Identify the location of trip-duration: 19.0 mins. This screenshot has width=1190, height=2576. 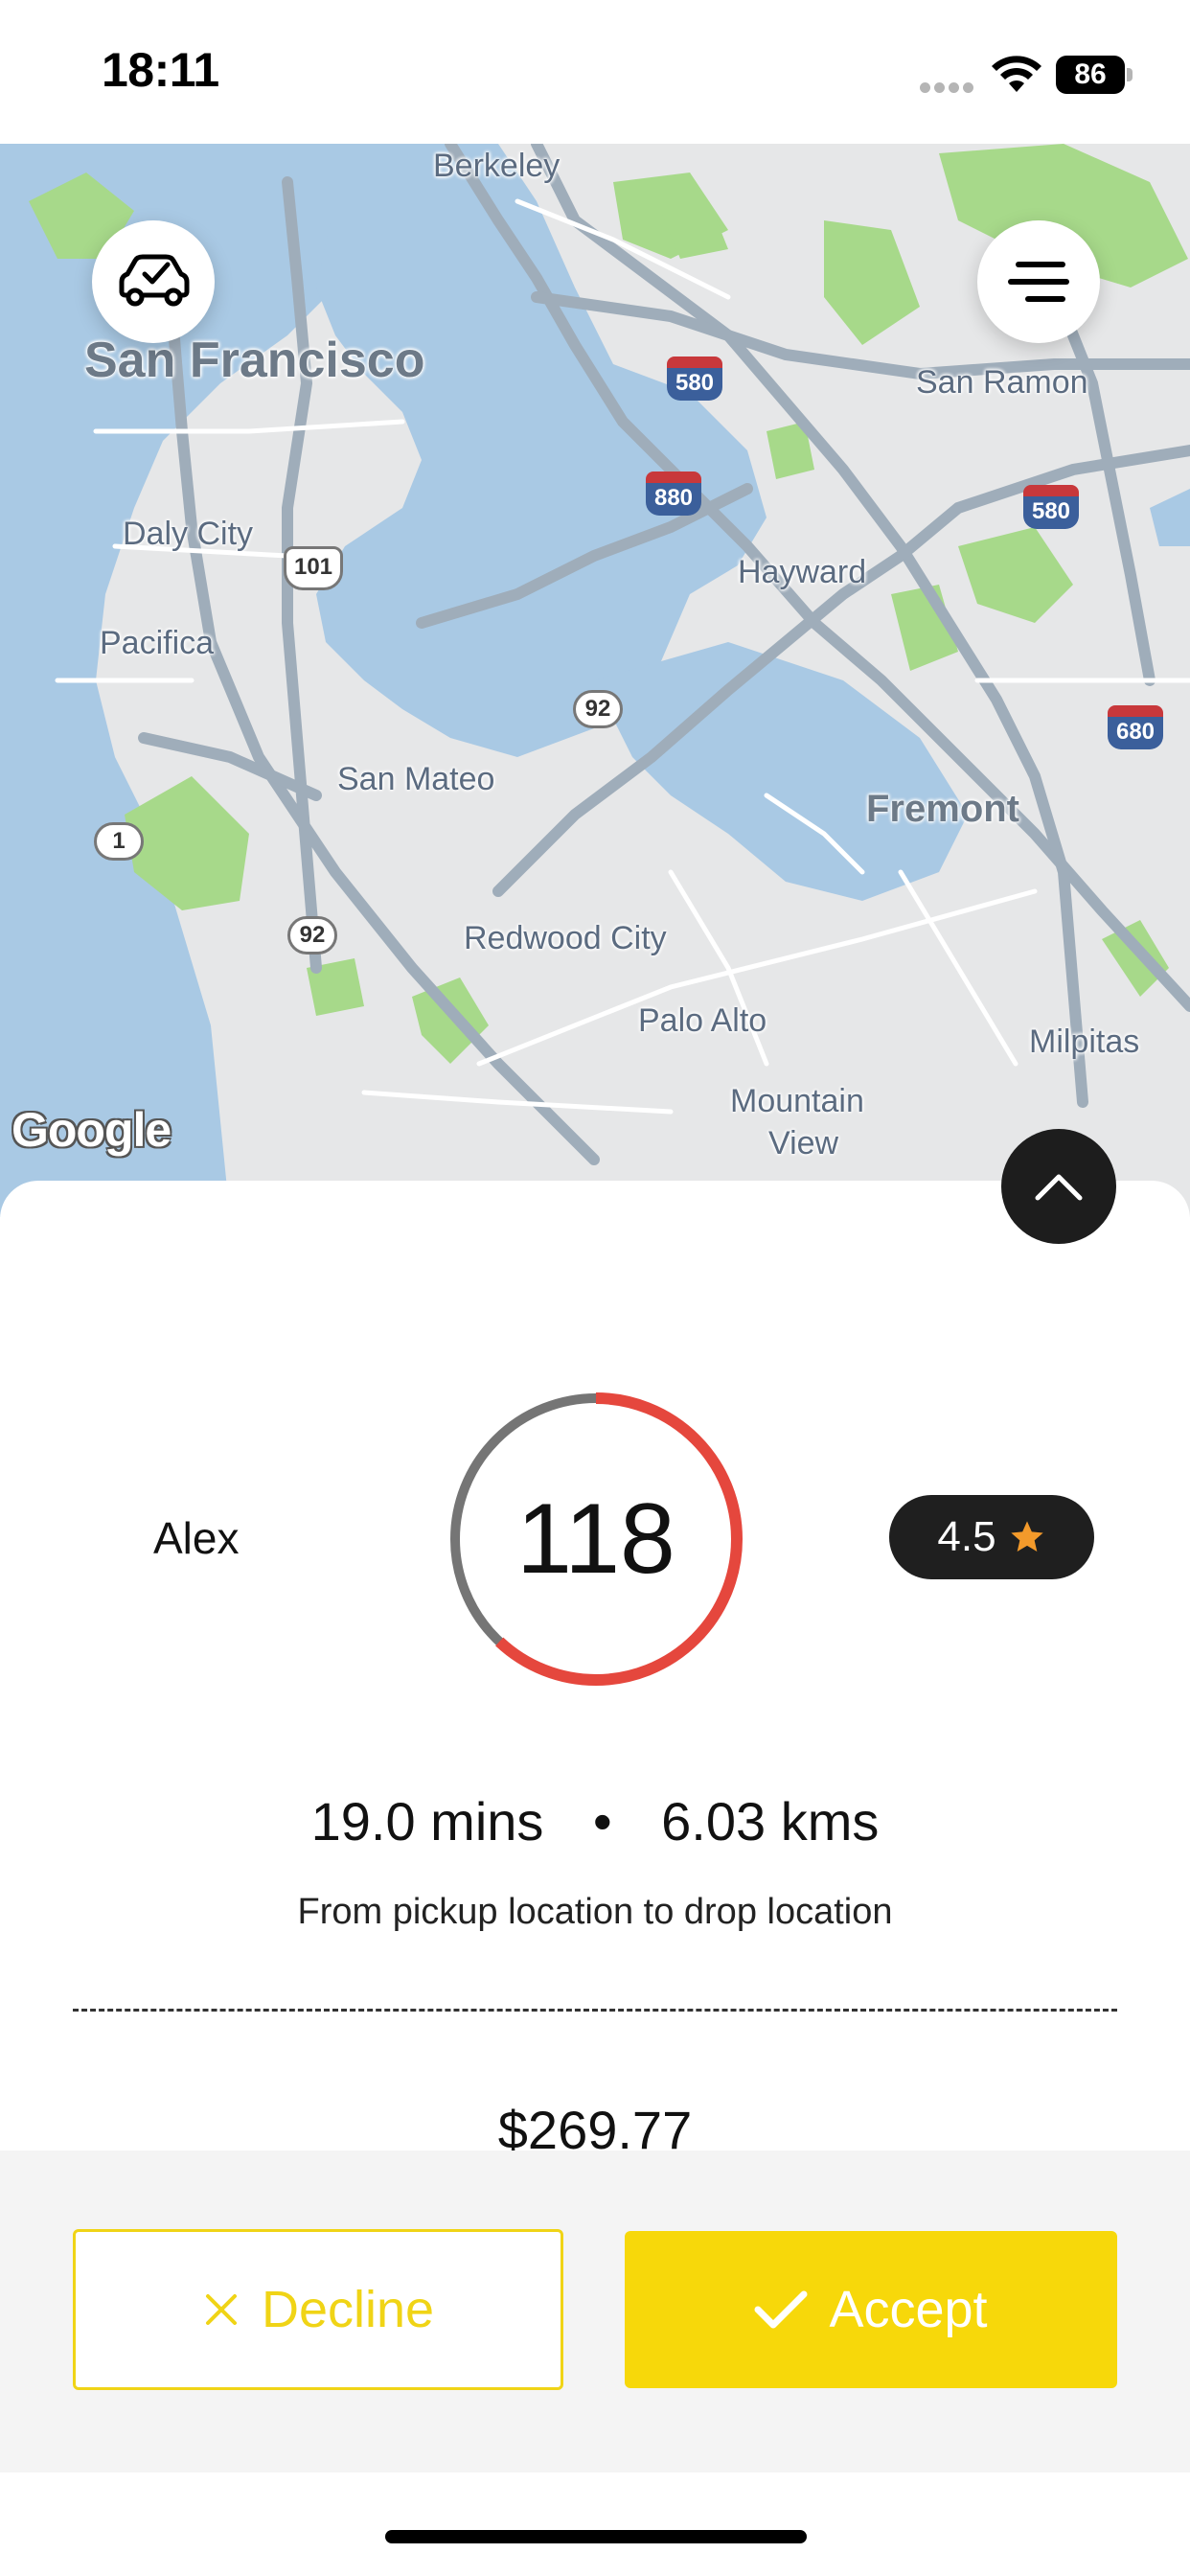
(427, 1821).